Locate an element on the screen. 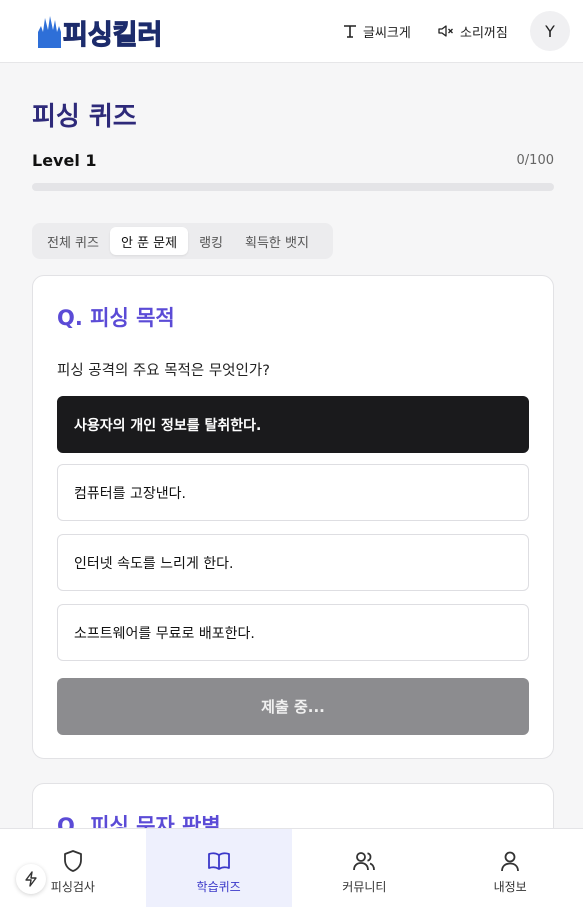  sound-toggle-button: 소리꺼짐 is located at coordinates (473, 31).